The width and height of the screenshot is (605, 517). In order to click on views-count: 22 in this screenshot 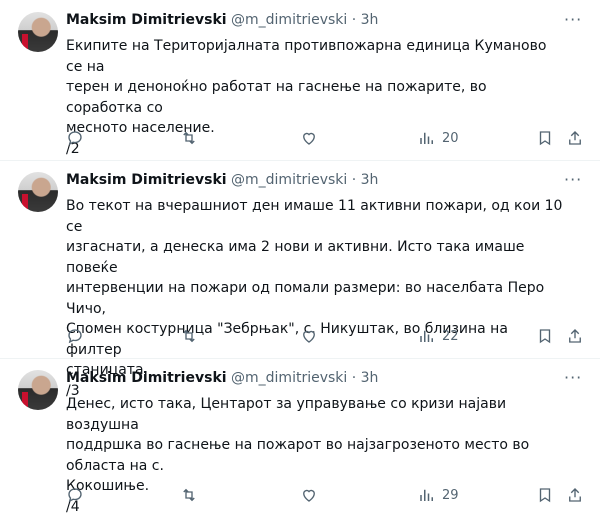, I will do `click(450, 336)`.